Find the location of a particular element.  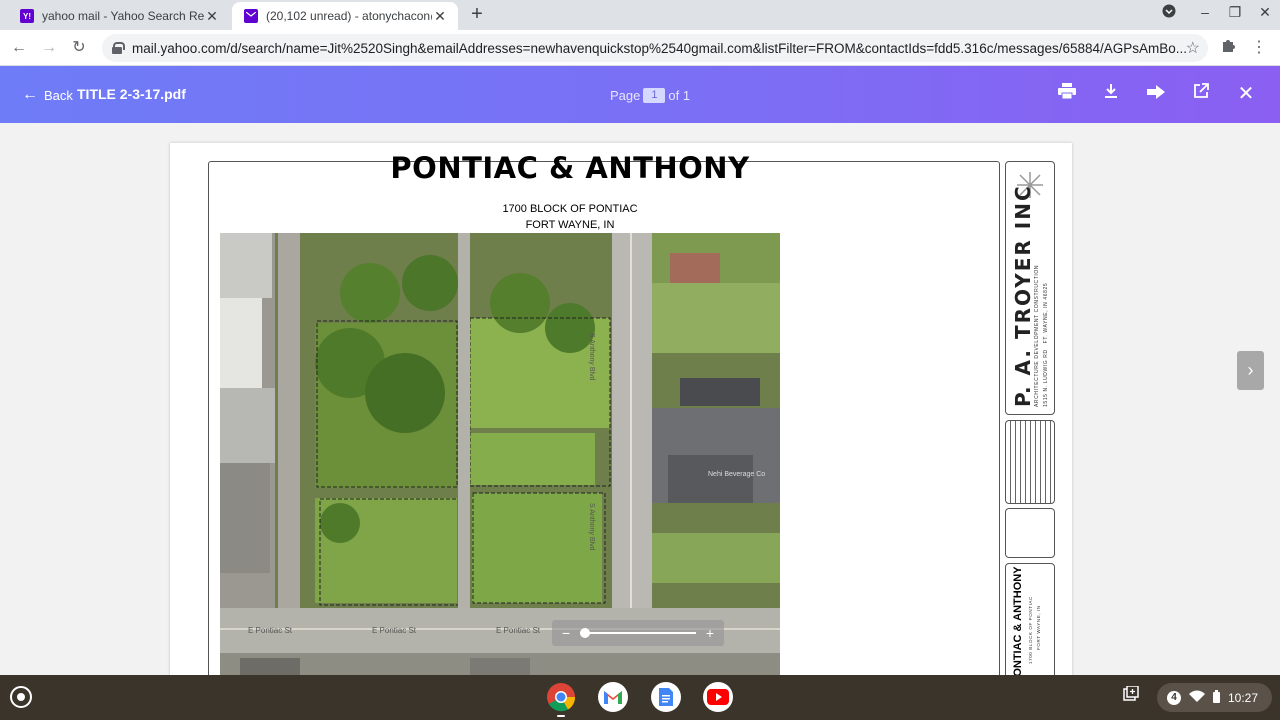

zoom-slider-knob is located at coordinates (585, 633).